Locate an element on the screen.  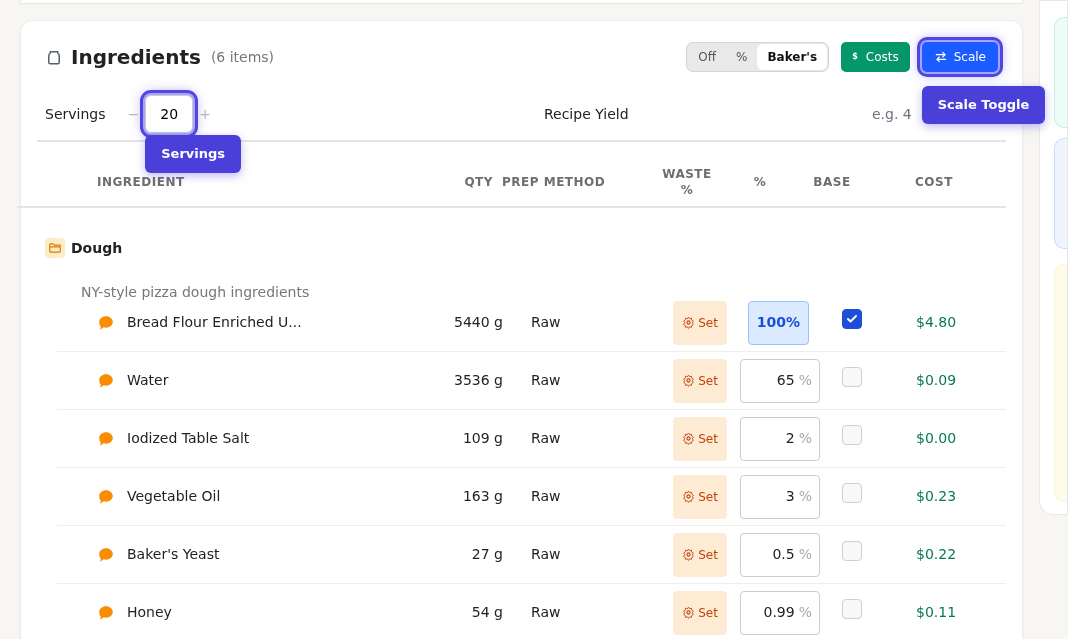
swap-arrows-icon is located at coordinates (940, 57).